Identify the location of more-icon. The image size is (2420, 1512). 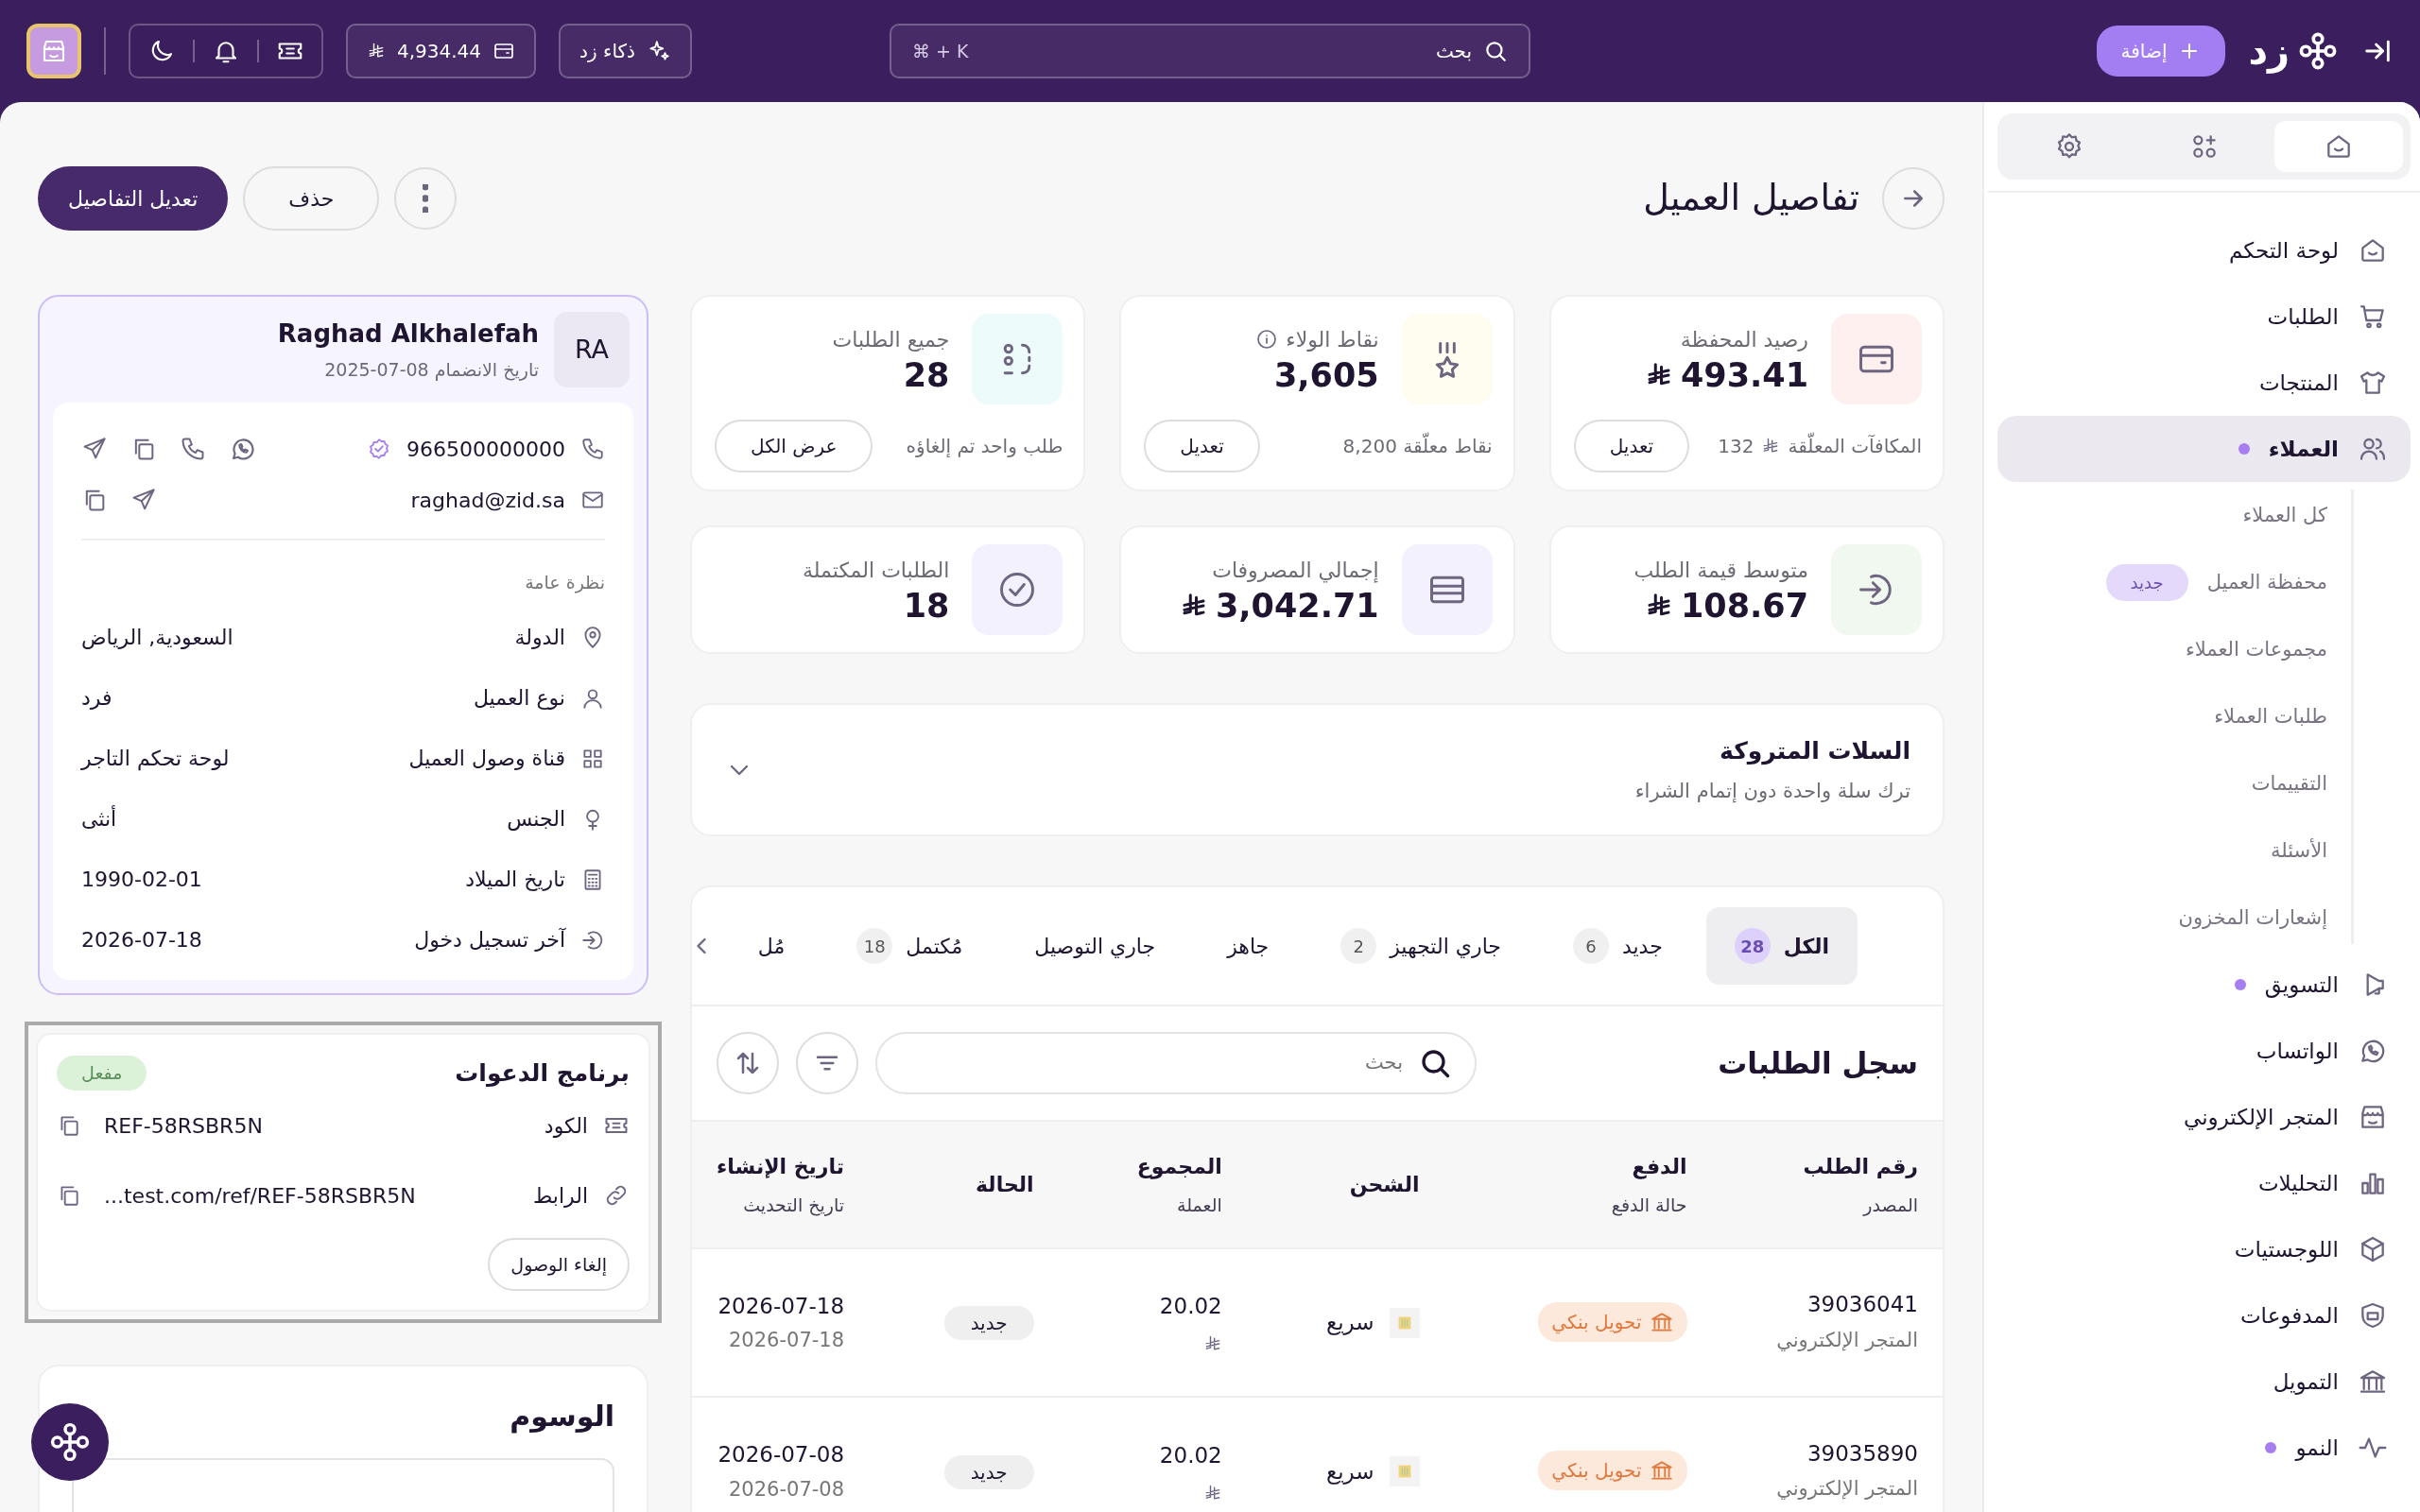
(426, 198).